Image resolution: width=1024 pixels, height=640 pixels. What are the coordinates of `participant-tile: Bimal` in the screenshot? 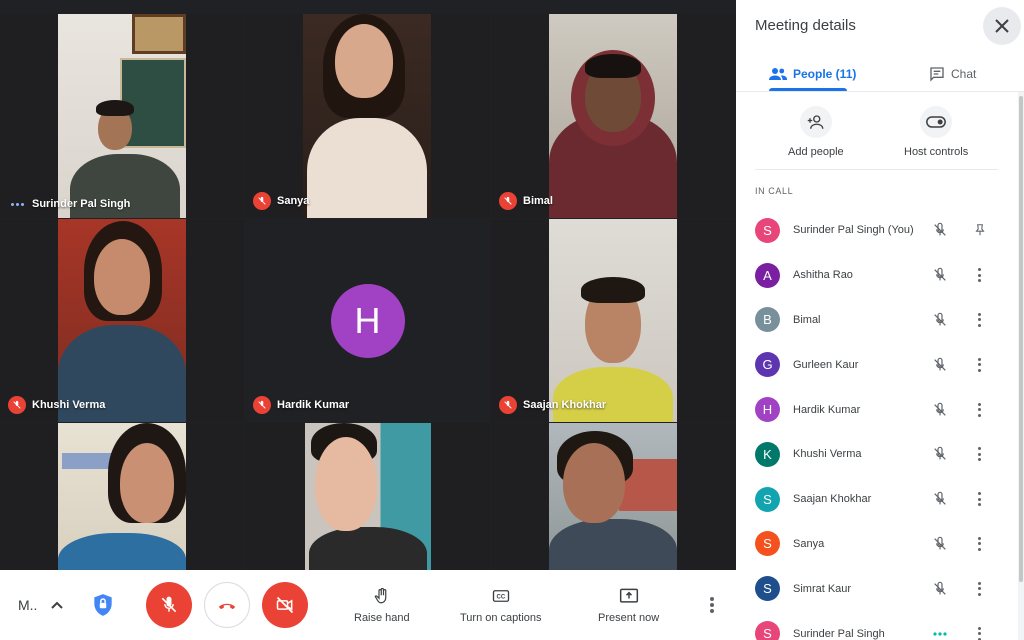 It's located at (613, 116).